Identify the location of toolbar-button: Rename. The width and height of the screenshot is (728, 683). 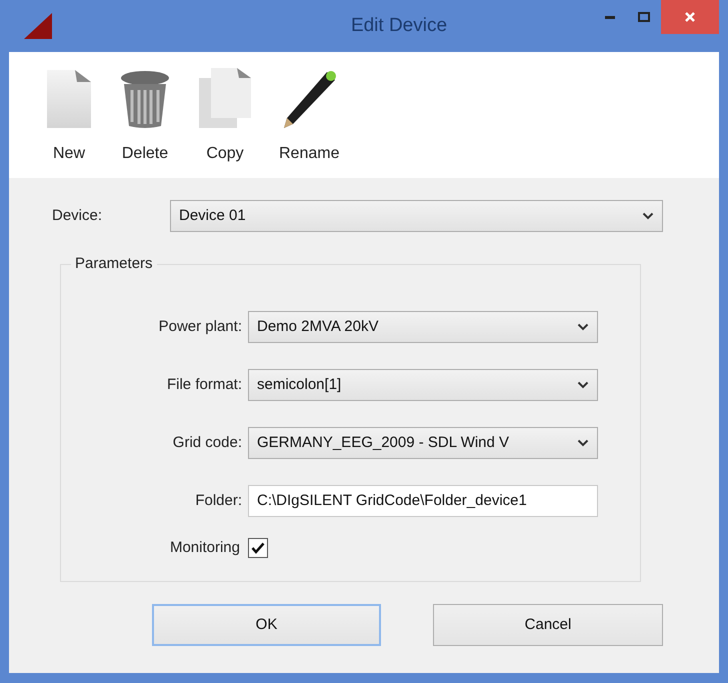
(309, 117).